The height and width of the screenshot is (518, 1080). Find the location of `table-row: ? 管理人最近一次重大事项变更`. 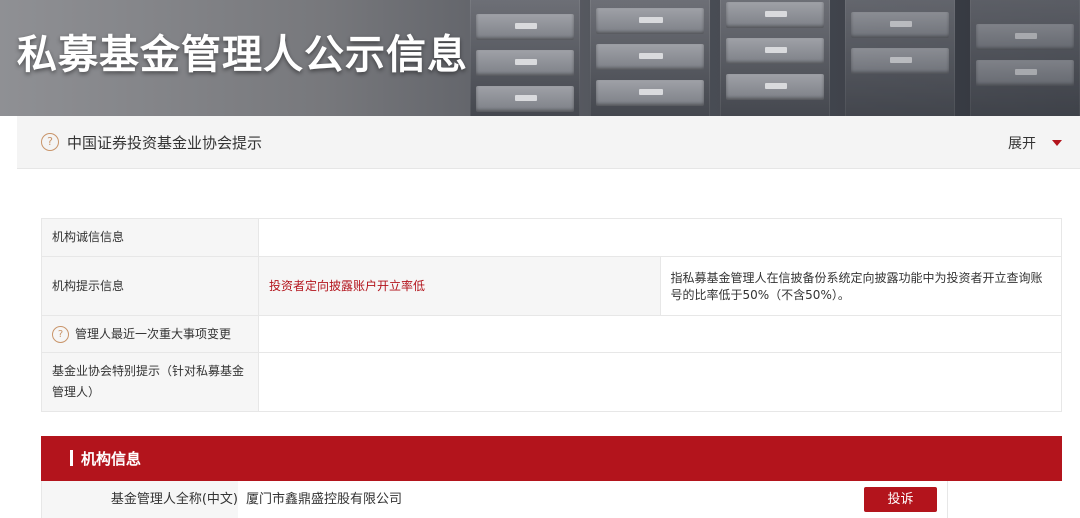

table-row: ? 管理人最近一次重大事项变更 is located at coordinates (551, 334).